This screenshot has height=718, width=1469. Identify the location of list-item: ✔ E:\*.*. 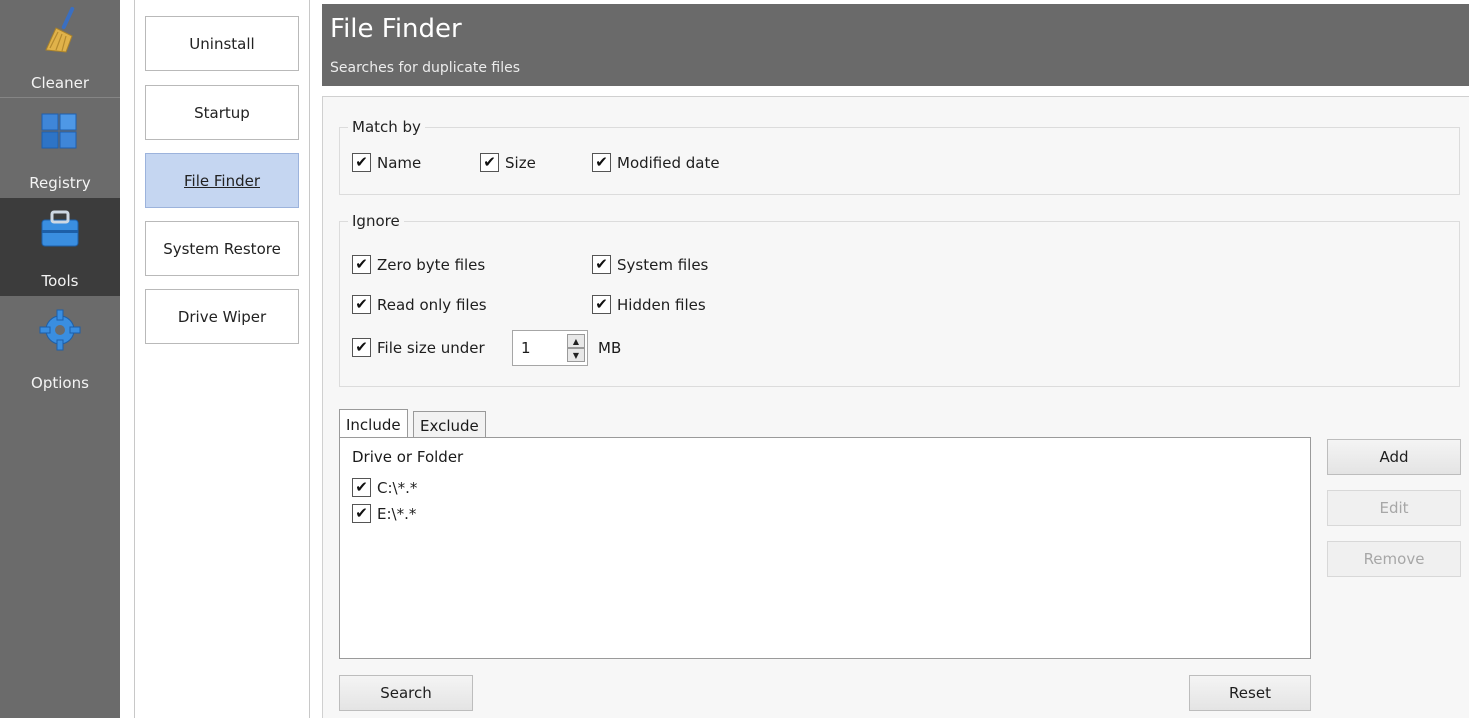
(384, 513).